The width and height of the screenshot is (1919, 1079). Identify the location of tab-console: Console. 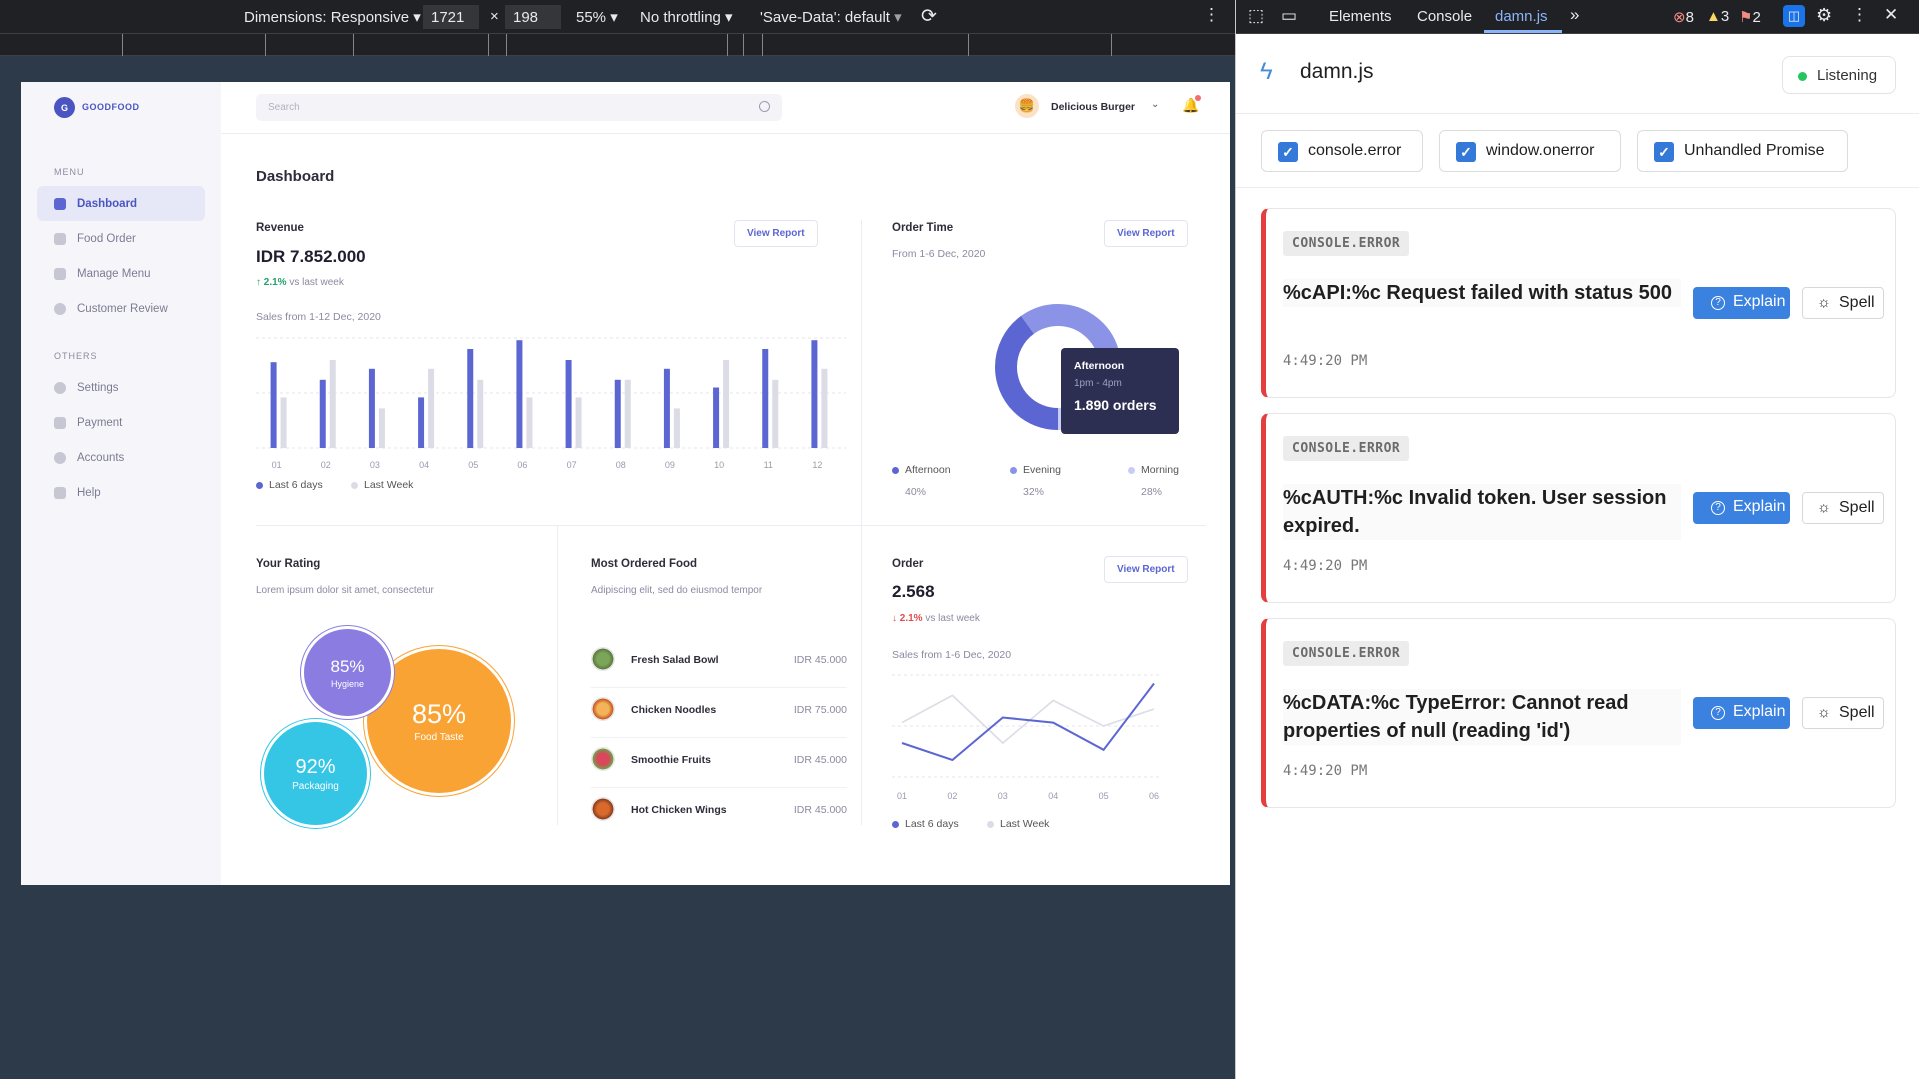
(1444, 16).